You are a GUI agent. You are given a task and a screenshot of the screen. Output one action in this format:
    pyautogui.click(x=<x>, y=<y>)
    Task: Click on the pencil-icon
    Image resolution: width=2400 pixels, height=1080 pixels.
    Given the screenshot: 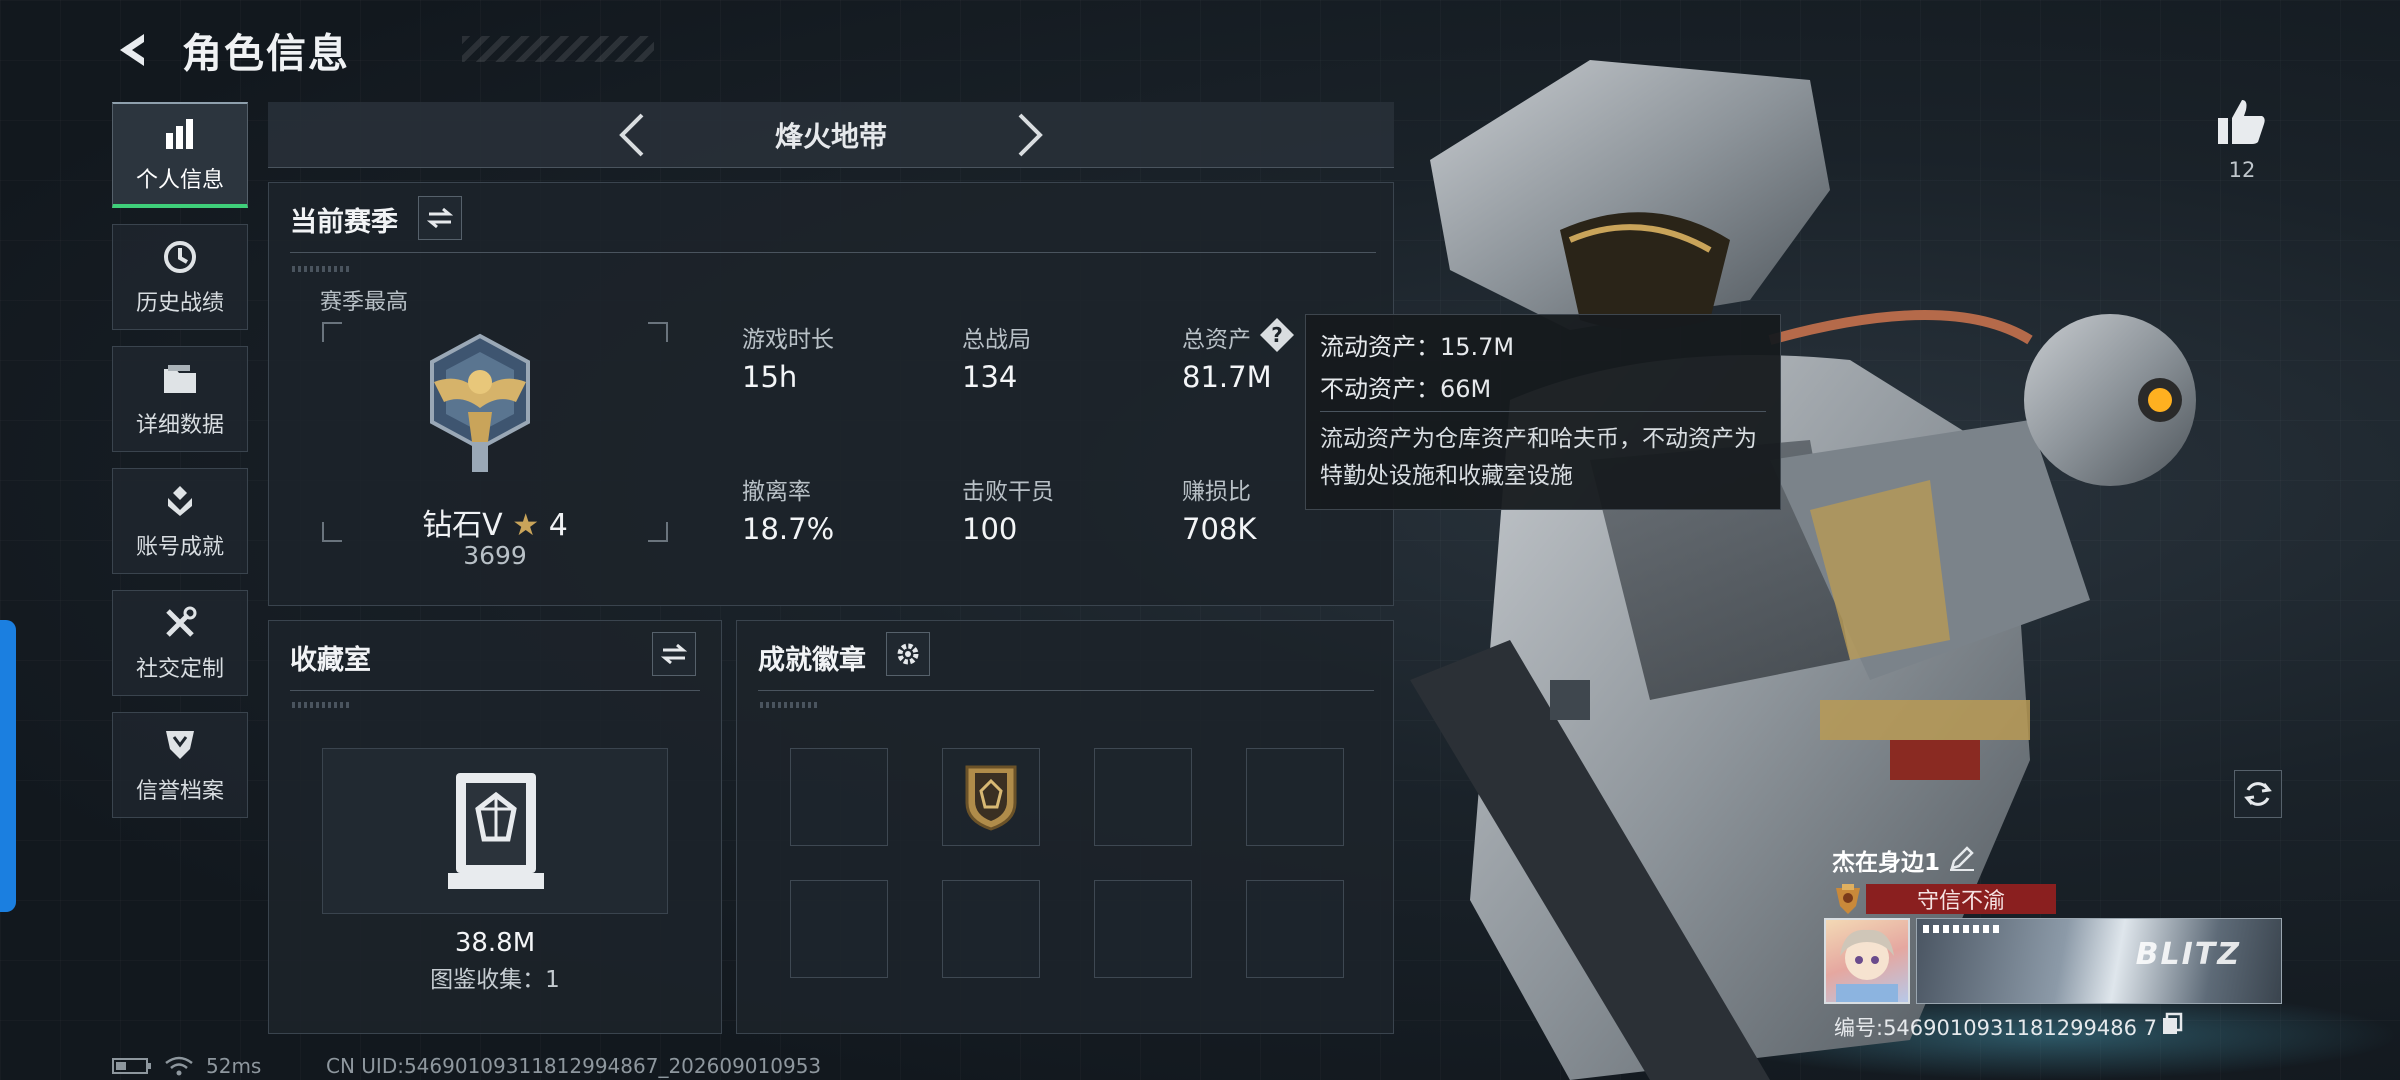 What is the action you would take?
    pyautogui.click(x=1962, y=858)
    